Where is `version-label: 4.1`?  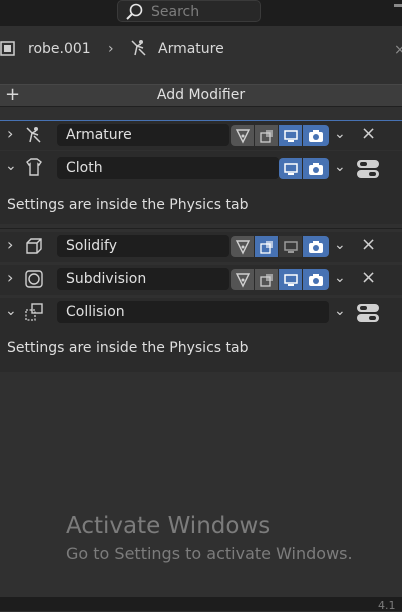 version-label: 4.1 is located at coordinates (387, 605).